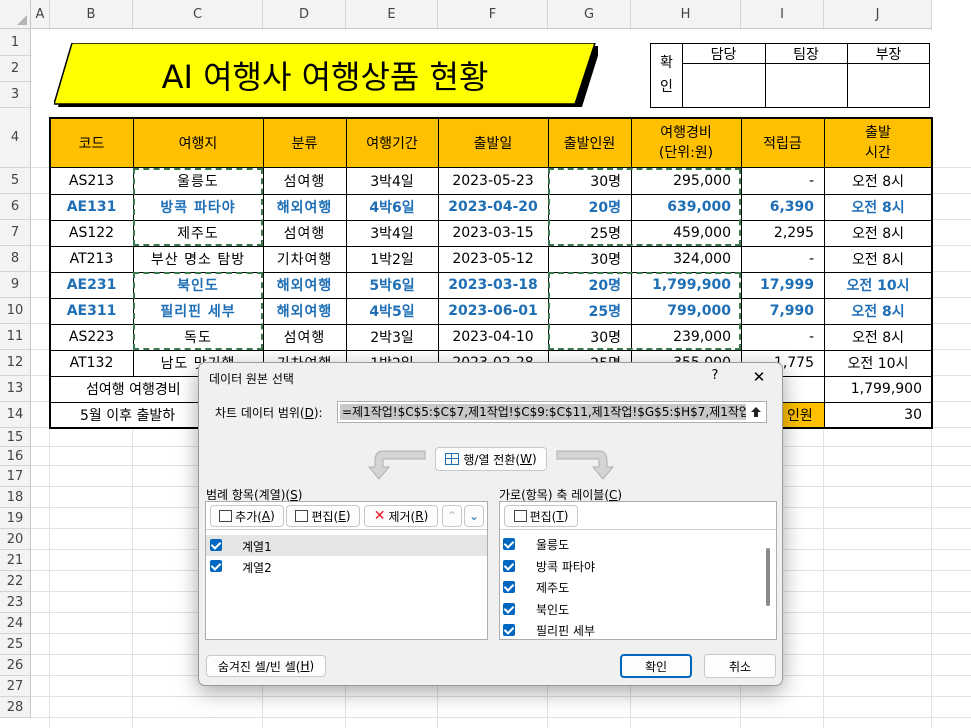 This screenshot has height=728, width=971. Describe the element at coordinates (15, 560) in the screenshot. I see `row-header-21: 21` at that location.